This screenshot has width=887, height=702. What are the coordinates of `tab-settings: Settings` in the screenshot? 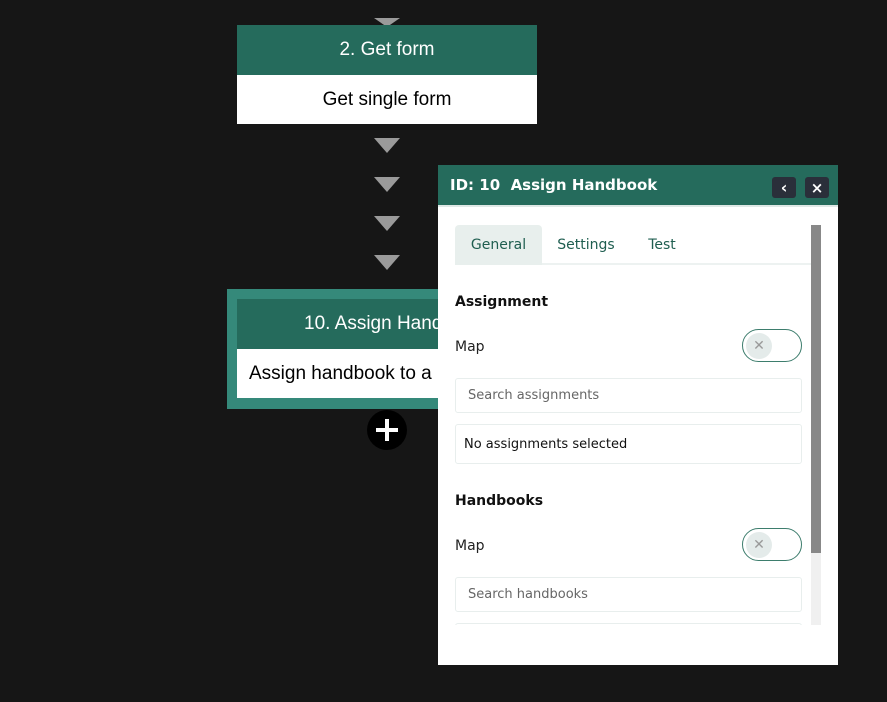 It's located at (586, 245).